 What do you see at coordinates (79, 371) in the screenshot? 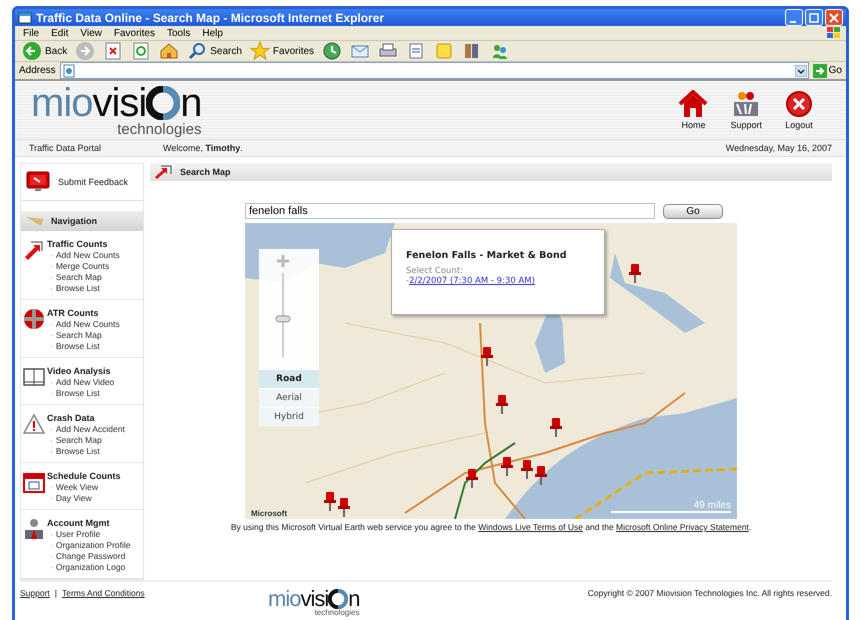
I see `nav-section-title: Video Analysis` at bounding box center [79, 371].